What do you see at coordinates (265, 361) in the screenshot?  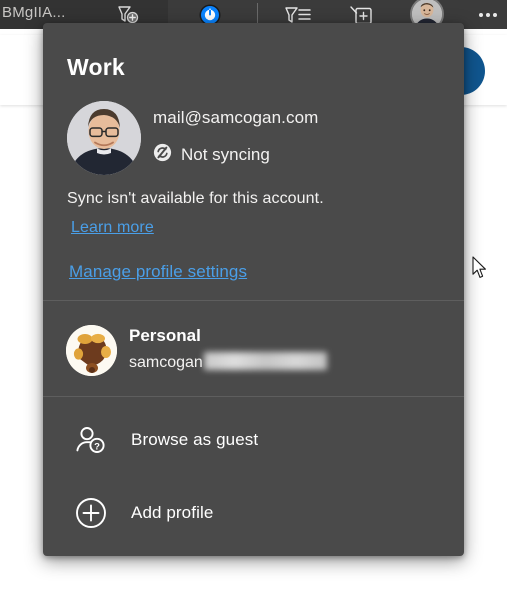 I see `redacted-account-text` at bounding box center [265, 361].